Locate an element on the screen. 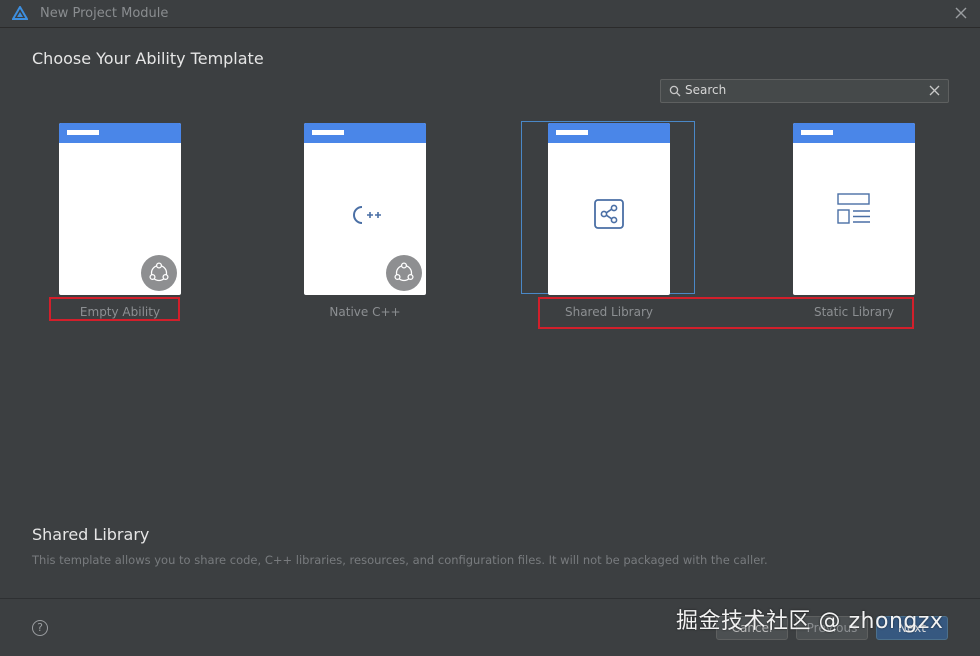 The height and width of the screenshot is (656, 980). search-icon is located at coordinates (675, 91).